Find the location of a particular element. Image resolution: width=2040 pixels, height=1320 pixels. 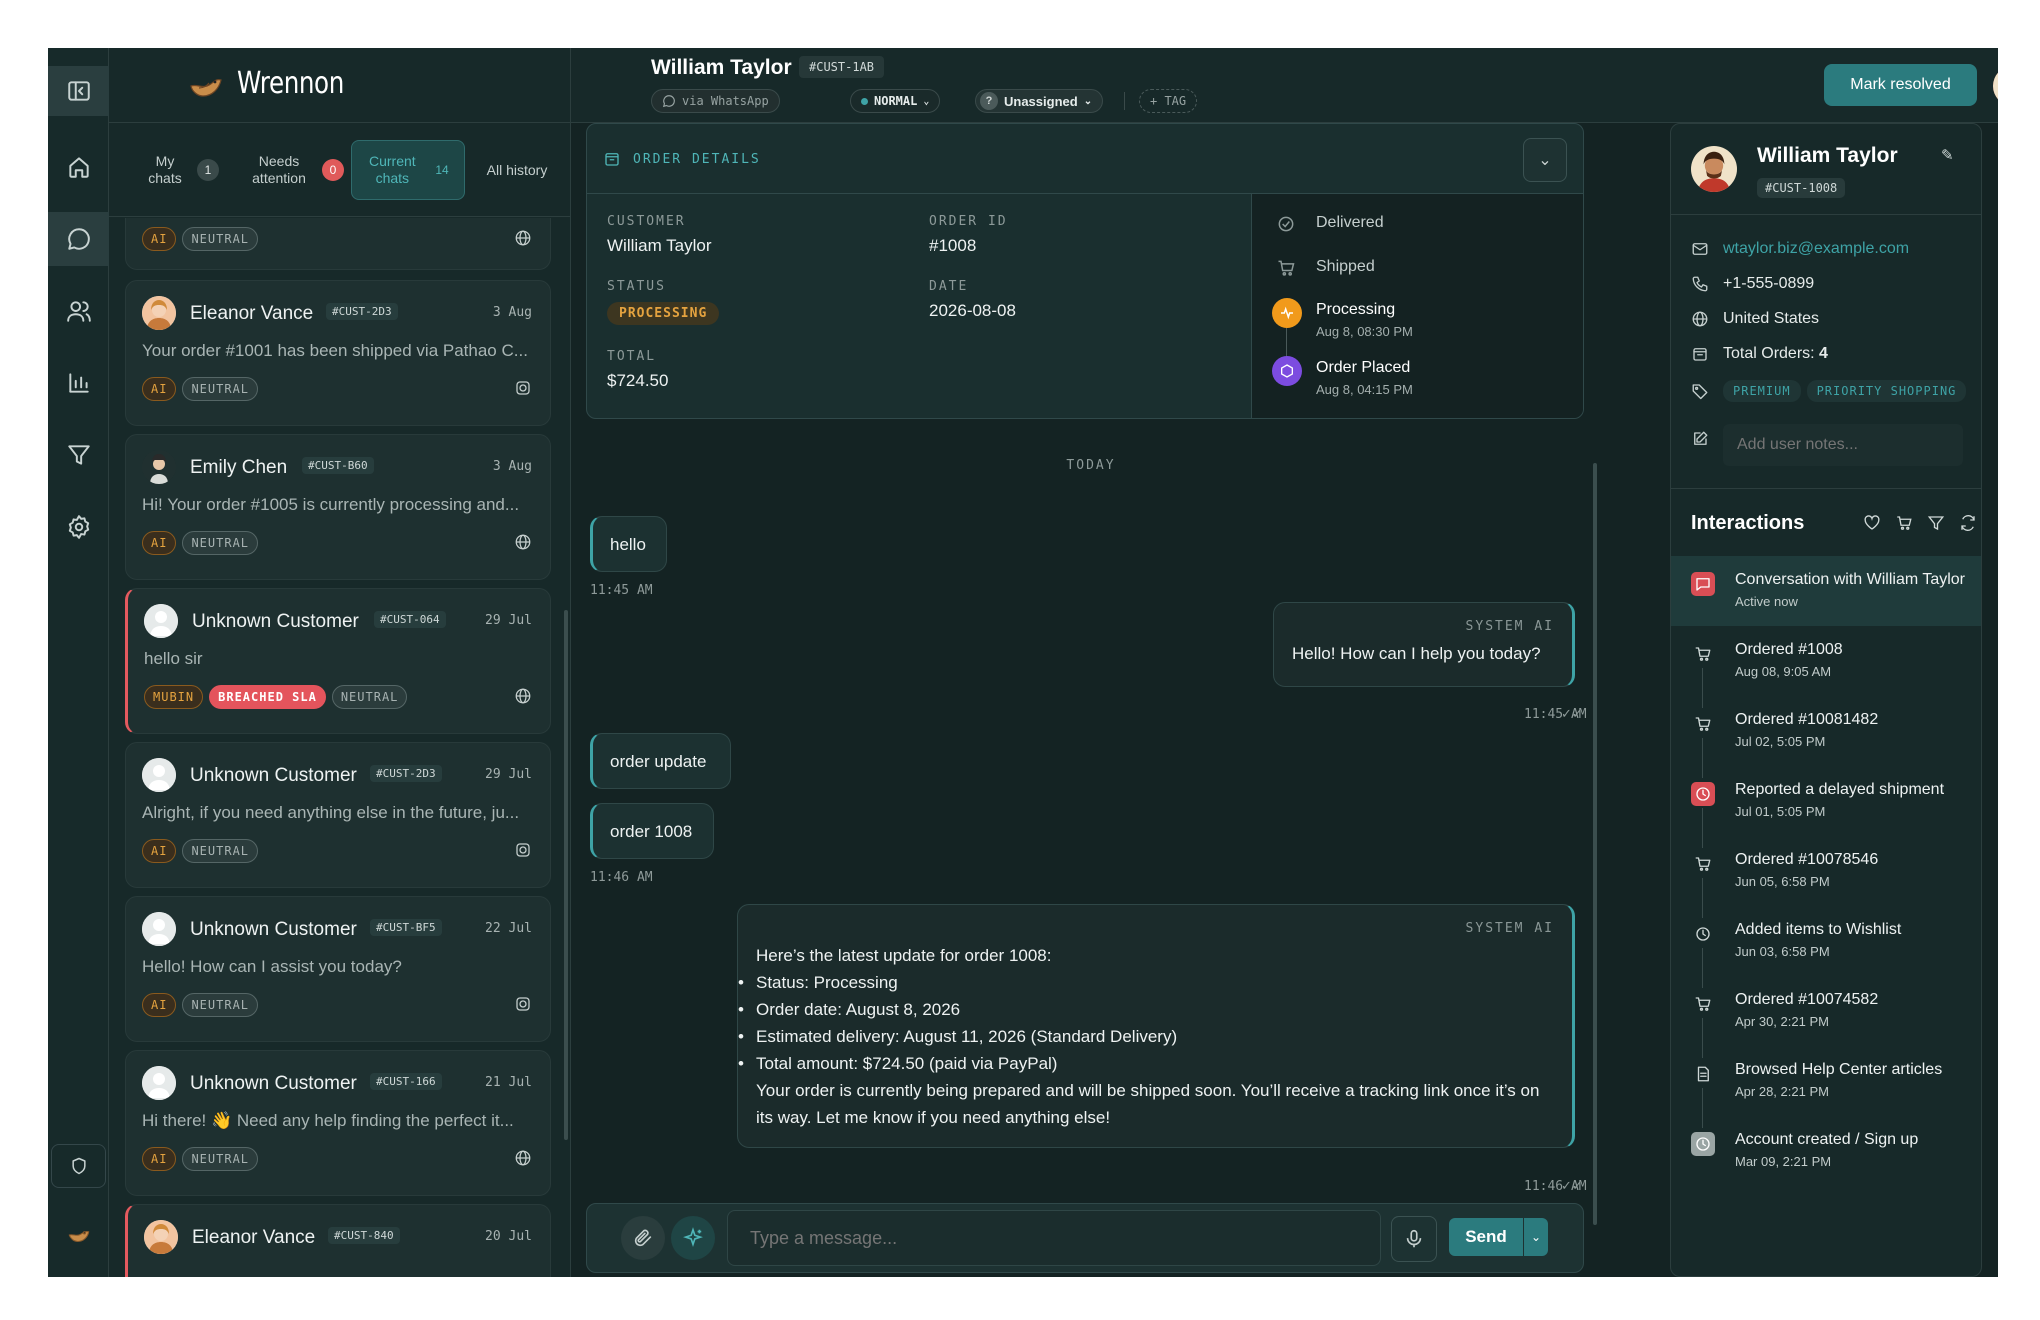

priority-label: NORMAL is located at coordinates (896, 101).